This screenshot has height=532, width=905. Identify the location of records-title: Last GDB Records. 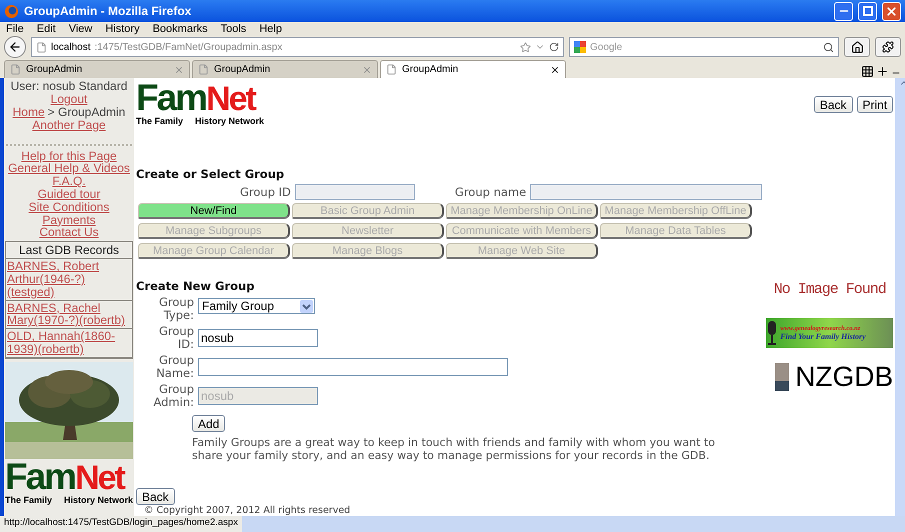
(69, 251).